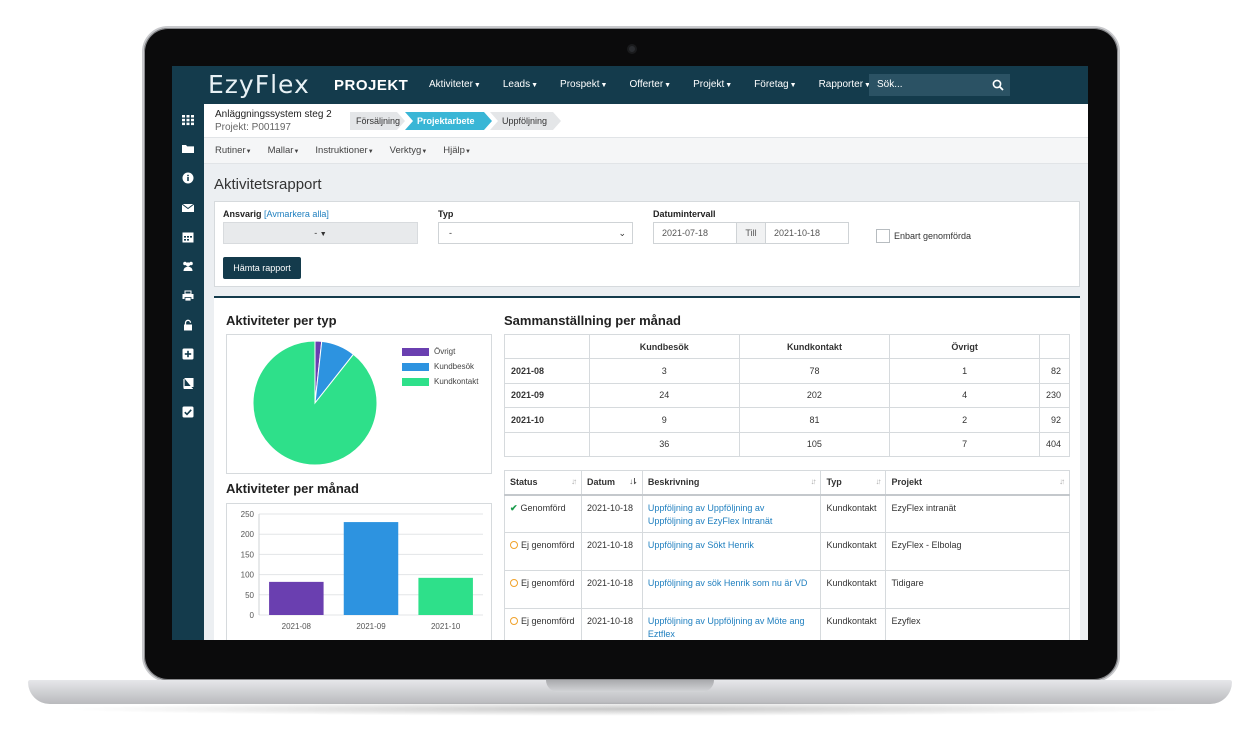 Image resolution: width=1260 pixels, height=756 pixels. Describe the element at coordinates (964, 346) in the screenshot. I see `column-header: Övrigt` at that location.